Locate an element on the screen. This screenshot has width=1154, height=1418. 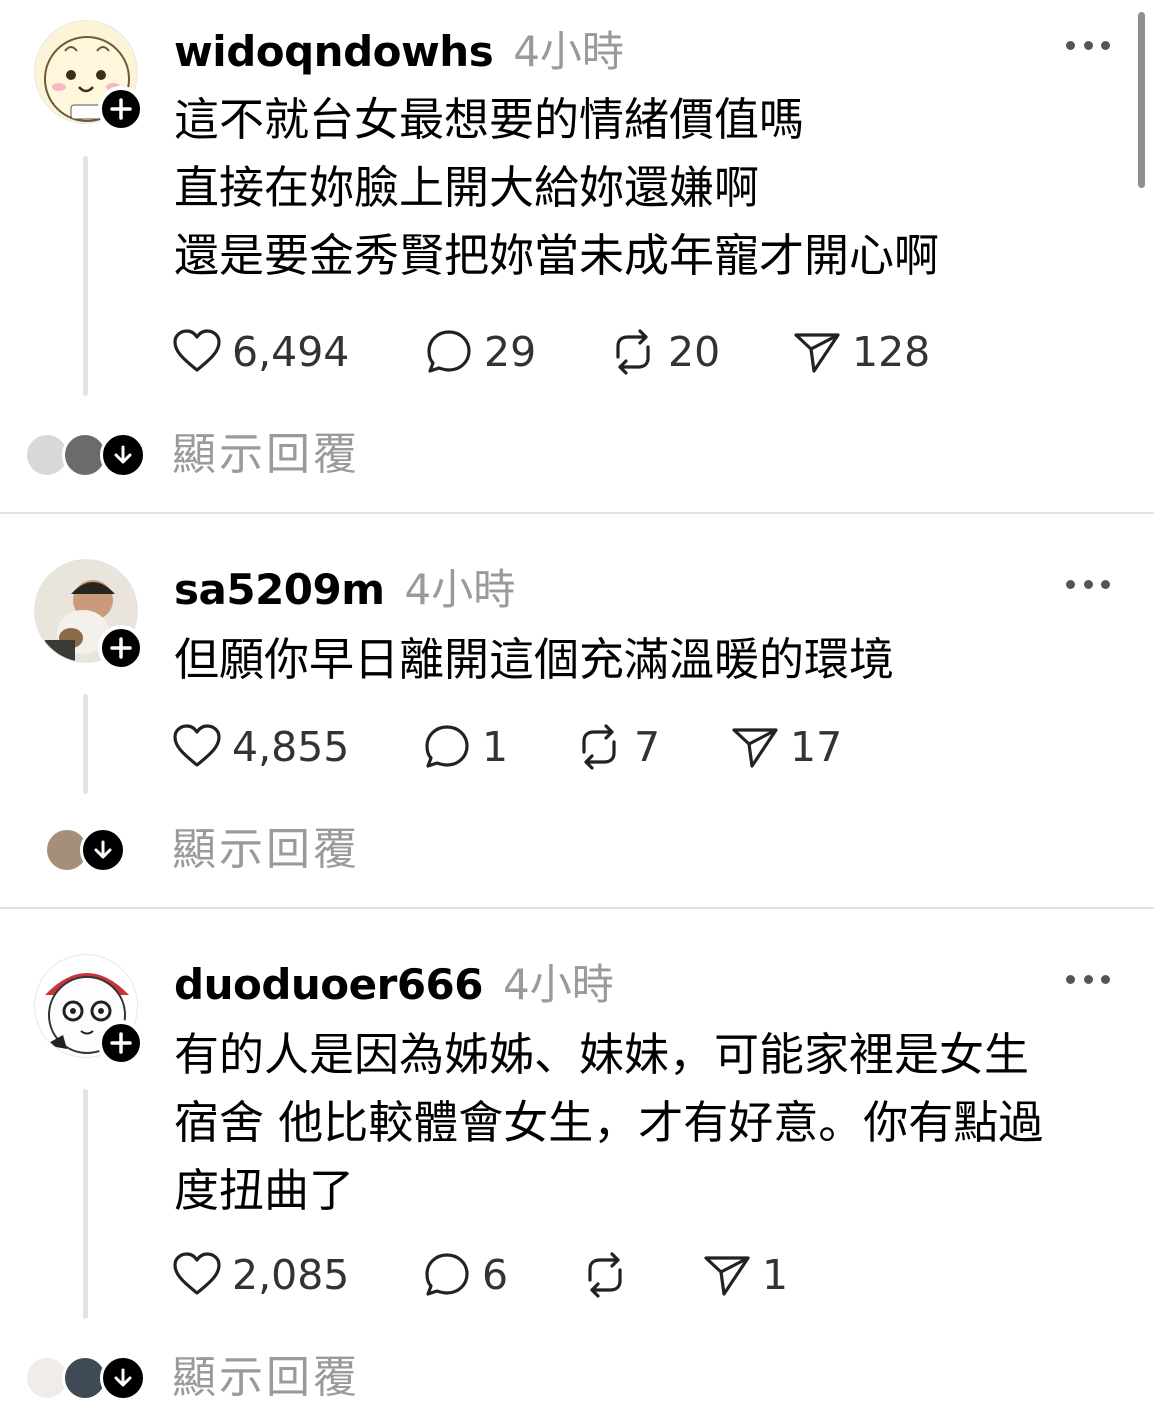
like-button: 6,494 is located at coordinates (260, 352).